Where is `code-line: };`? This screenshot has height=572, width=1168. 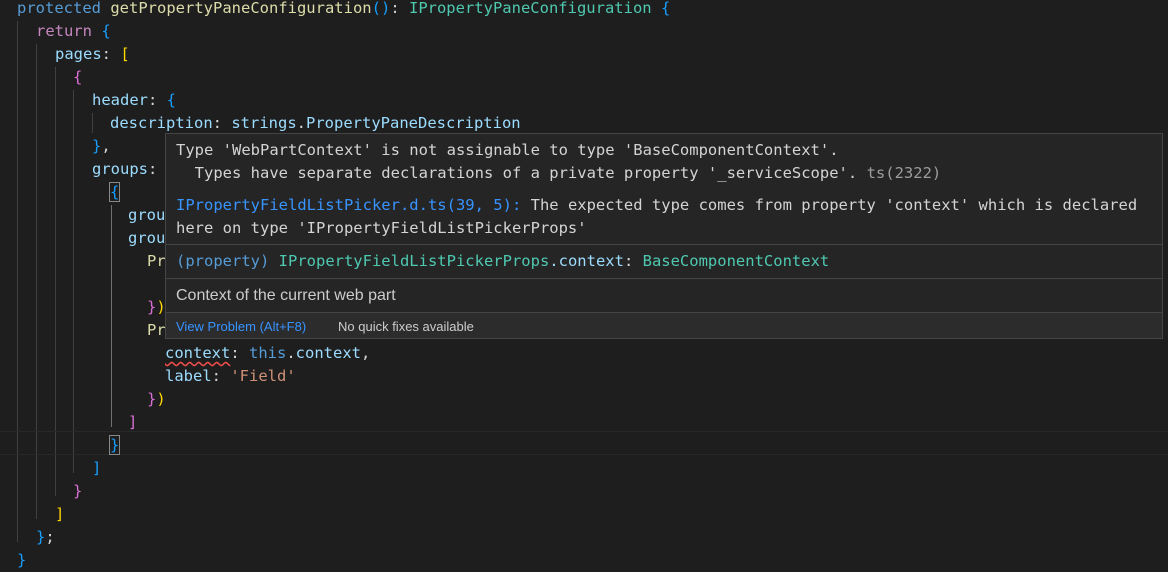 code-line: }; is located at coordinates (45, 537).